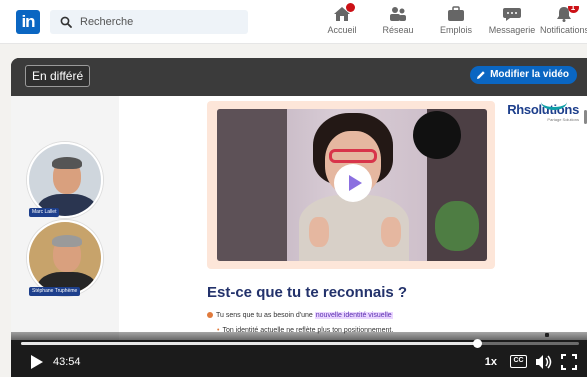  What do you see at coordinates (343, 12) in the screenshot?
I see `home-icon` at bounding box center [343, 12].